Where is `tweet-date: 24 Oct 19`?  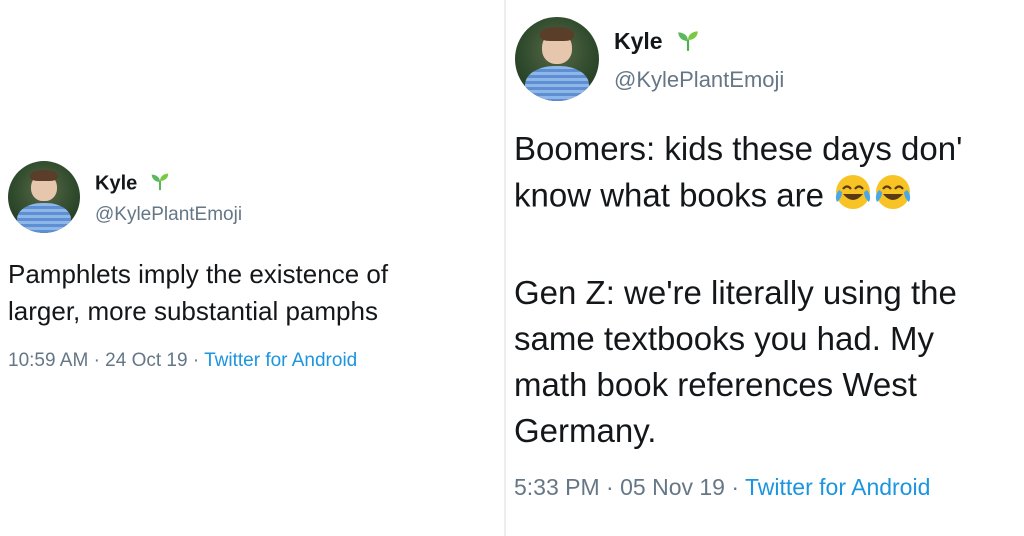
tweet-date: 24 Oct 19 is located at coordinates (146, 360).